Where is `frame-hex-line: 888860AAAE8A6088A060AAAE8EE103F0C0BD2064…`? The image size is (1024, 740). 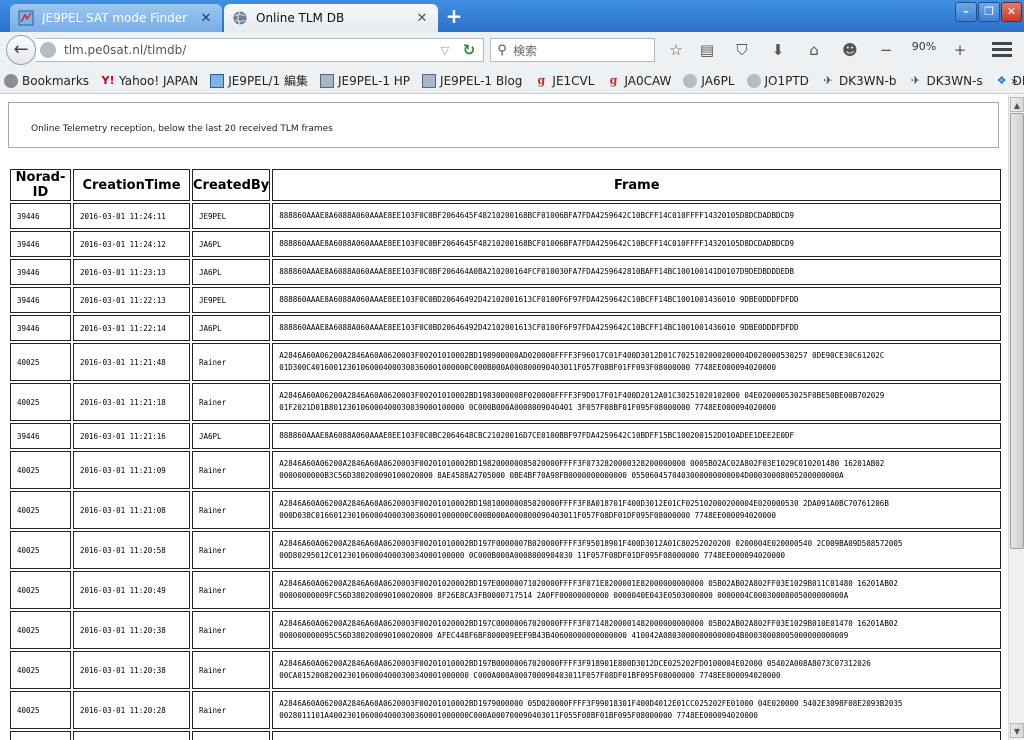
frame-hex-line: 888860AAAE8A6088A060AAAE8EE103F0C0BD2064… is located at coordinates (539, 299).